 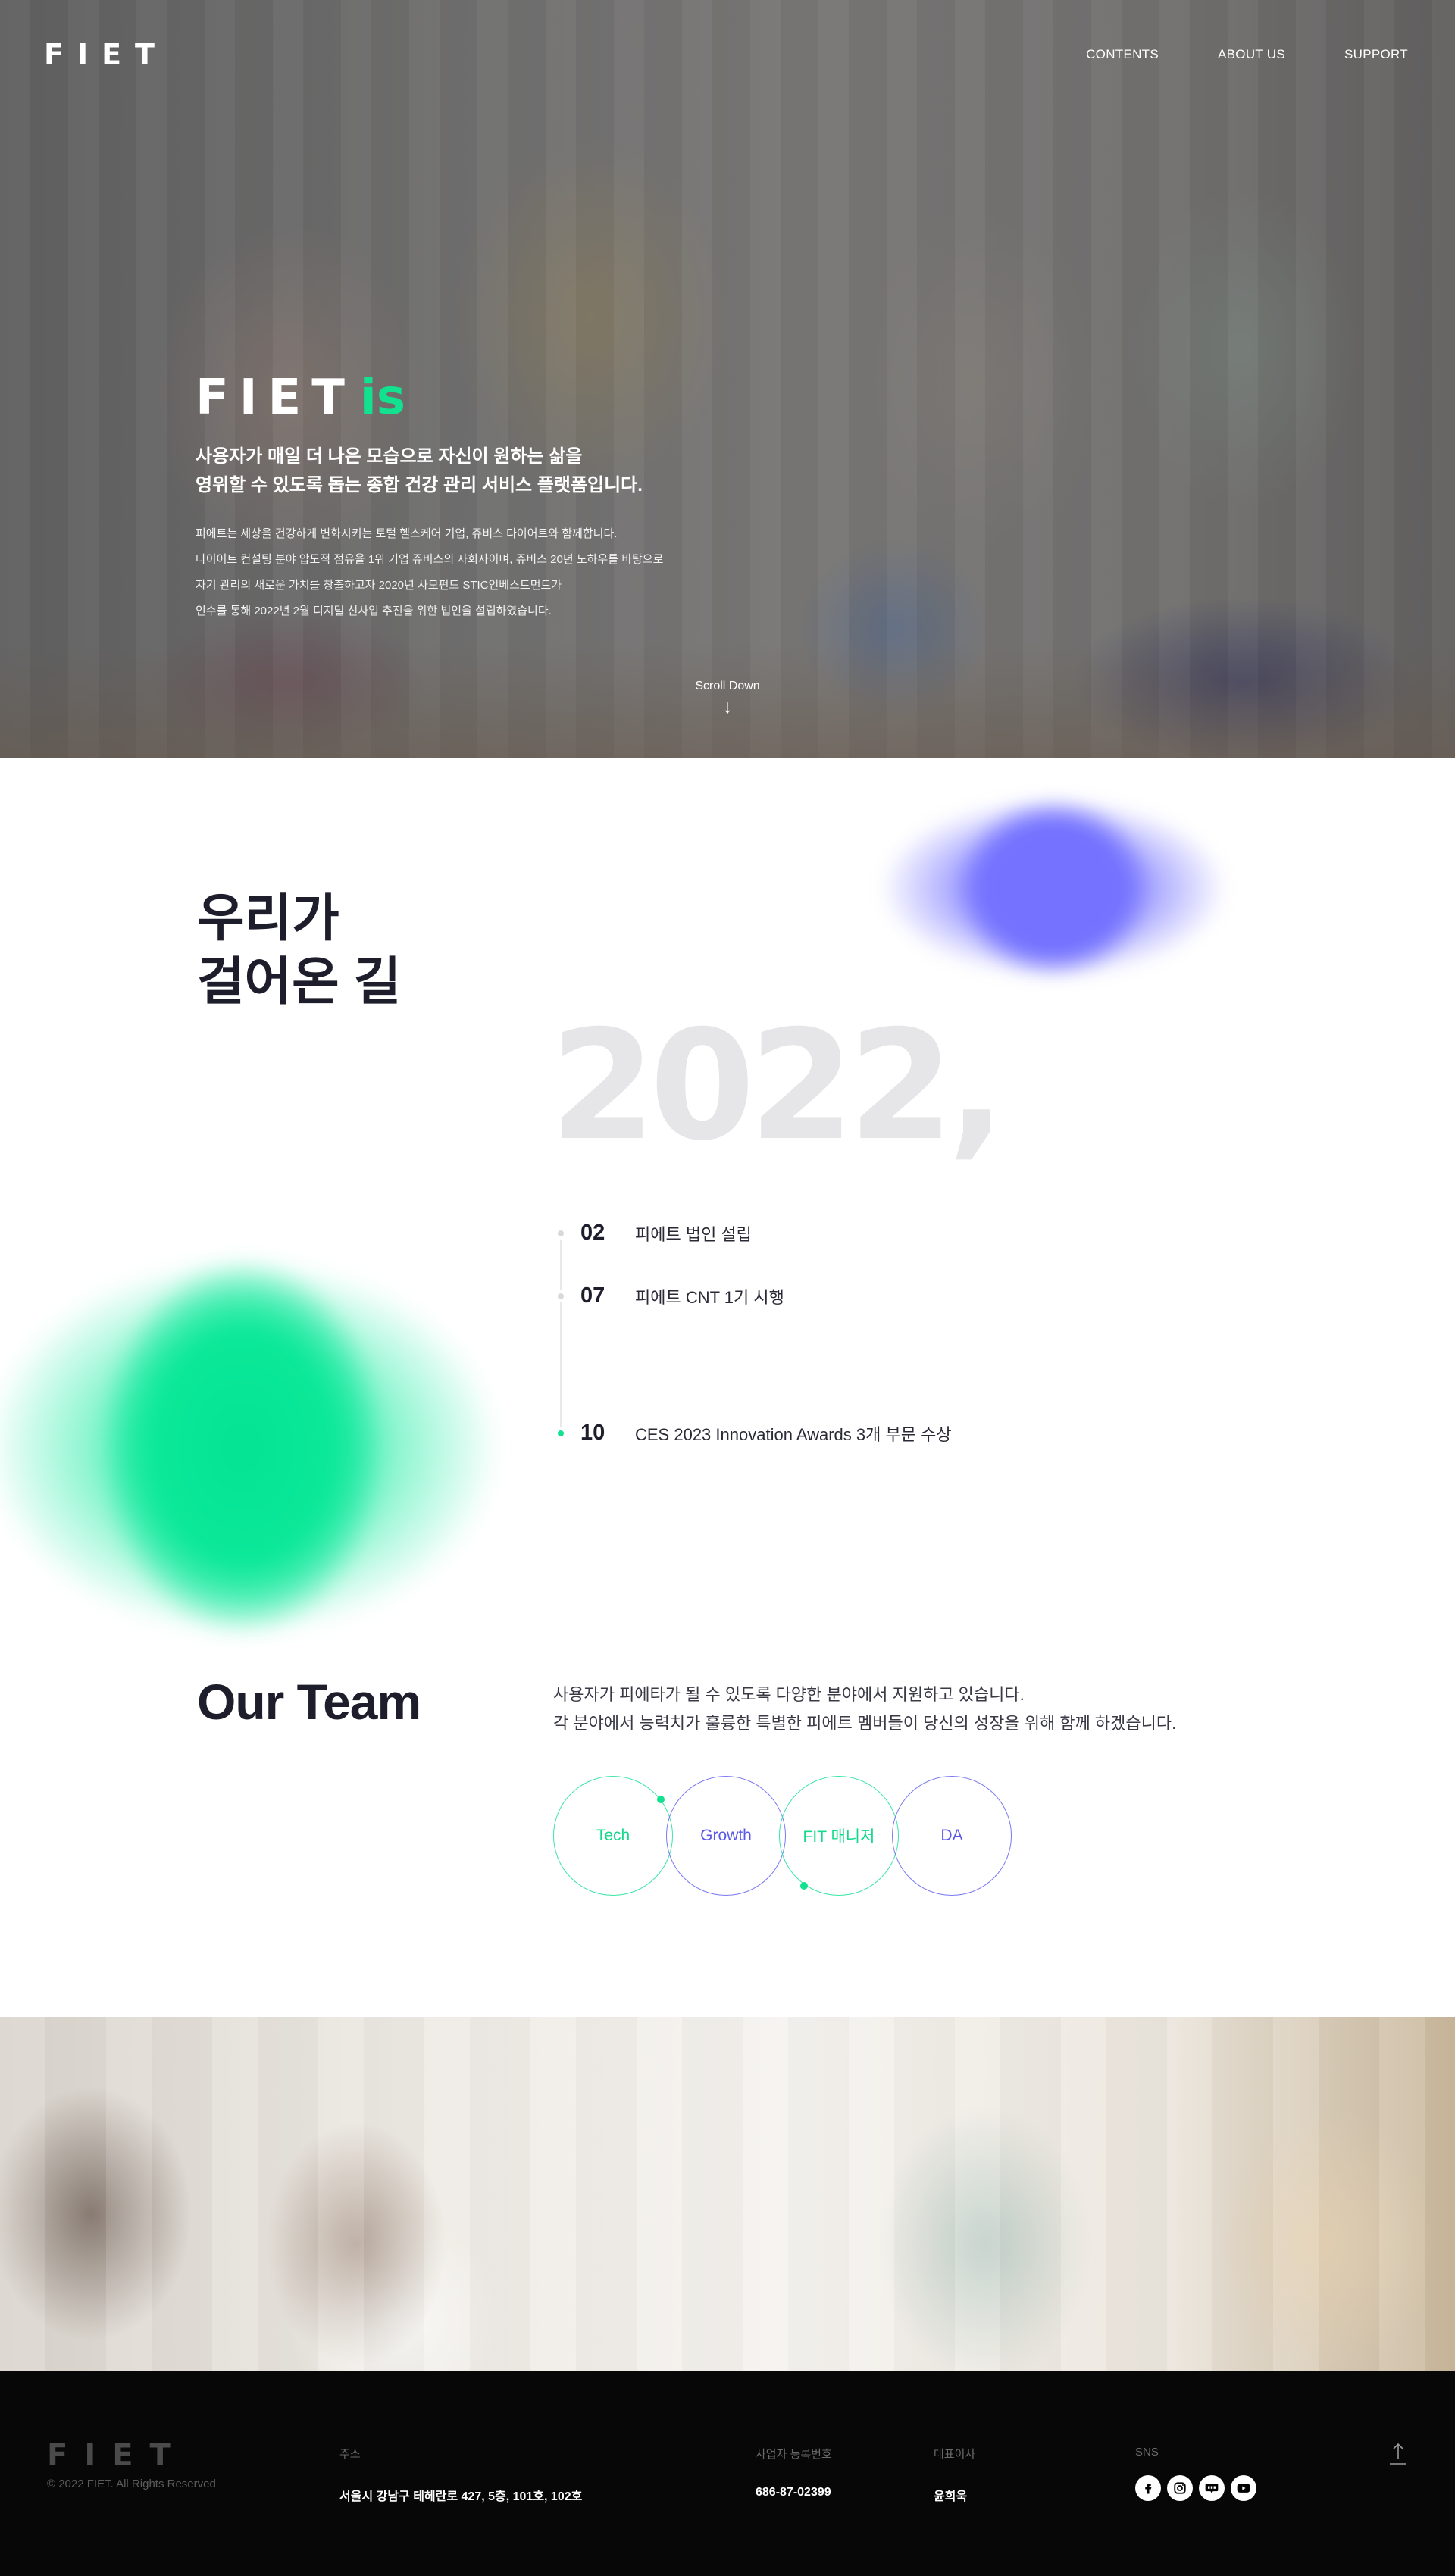 What do you see at coordinates (117, 2455) in the screenshot?
I see `footer-logo: FIET` at bounding box center [117, 2455].